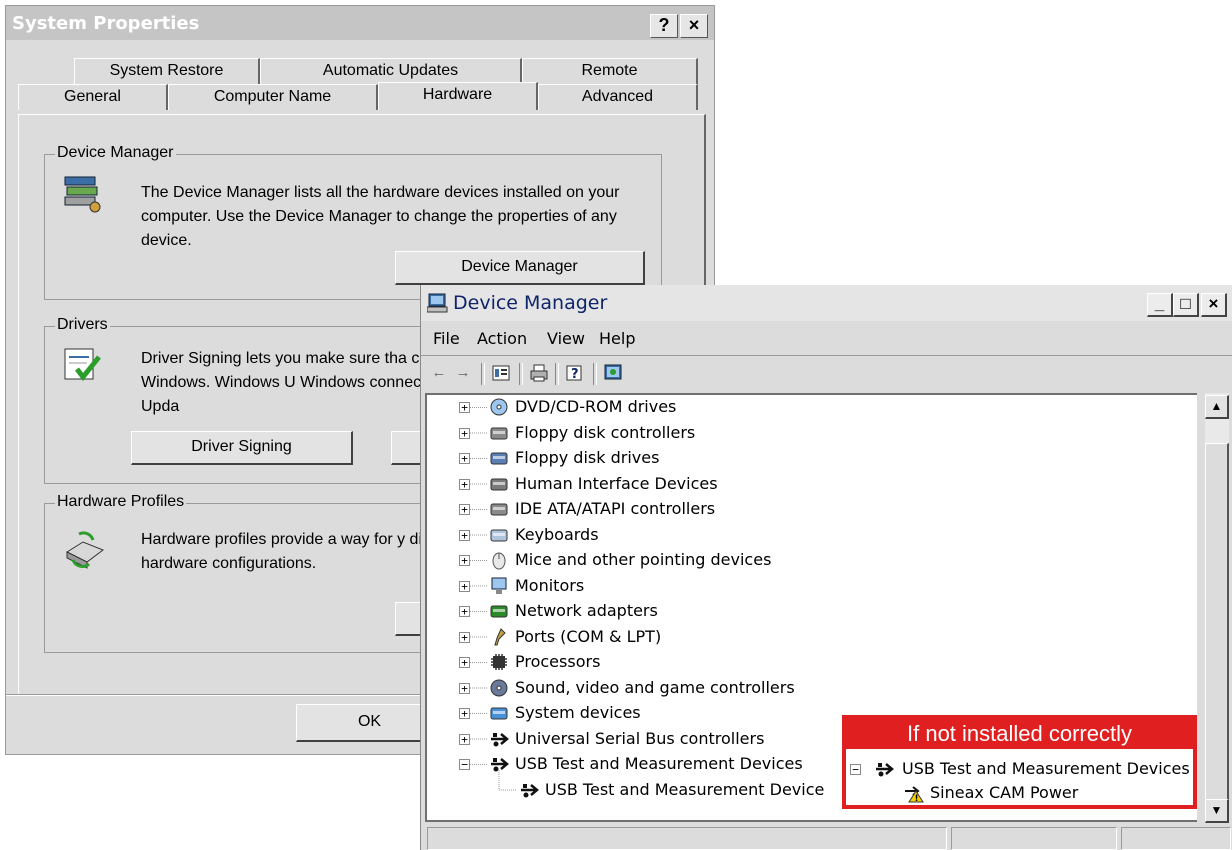 The width and height of the screenshot is (1232, 850). What do you see at coordinates (499, 713) in the screenshot?
I see `system-device-icon` at bounding box center [499, 713].